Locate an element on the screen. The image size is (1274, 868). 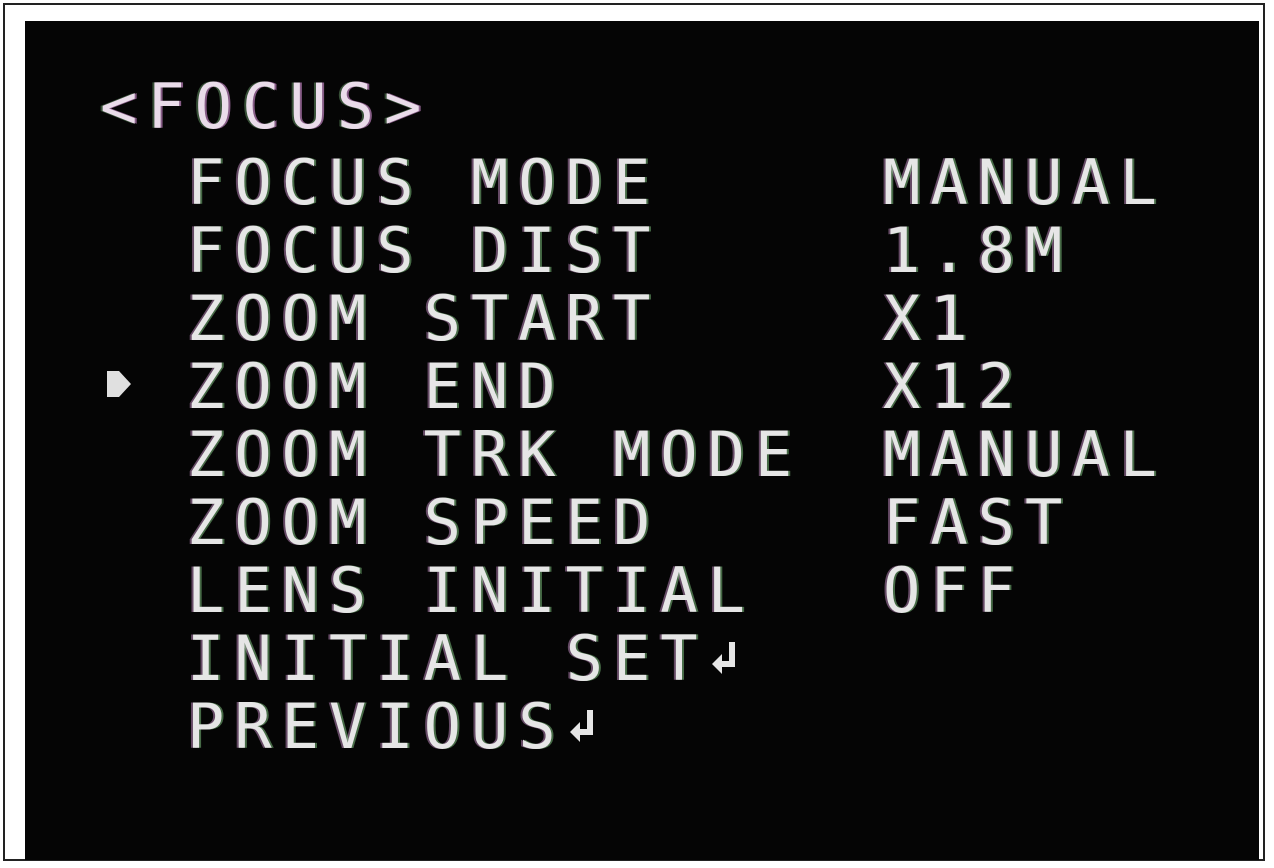
menu-item-value: OFF is located at coordinates (954, 590).